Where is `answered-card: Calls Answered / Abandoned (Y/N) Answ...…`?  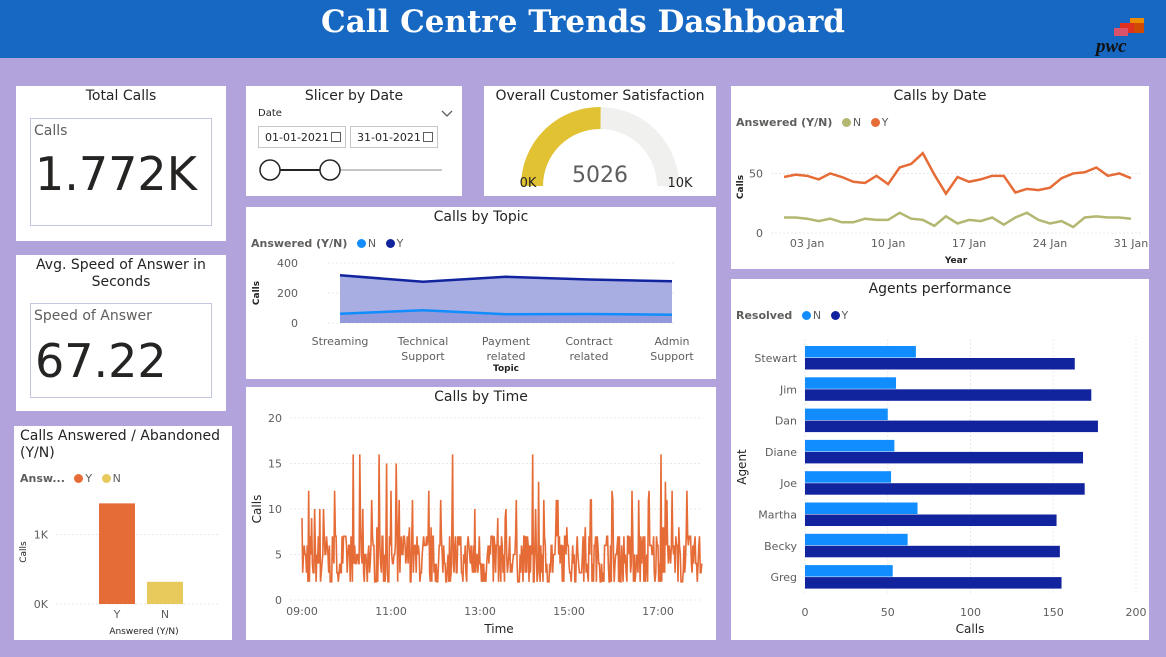
answered-card: Calls Answered / Abandoned (Y/N) Answ...… is located at coordinates (123, 533).